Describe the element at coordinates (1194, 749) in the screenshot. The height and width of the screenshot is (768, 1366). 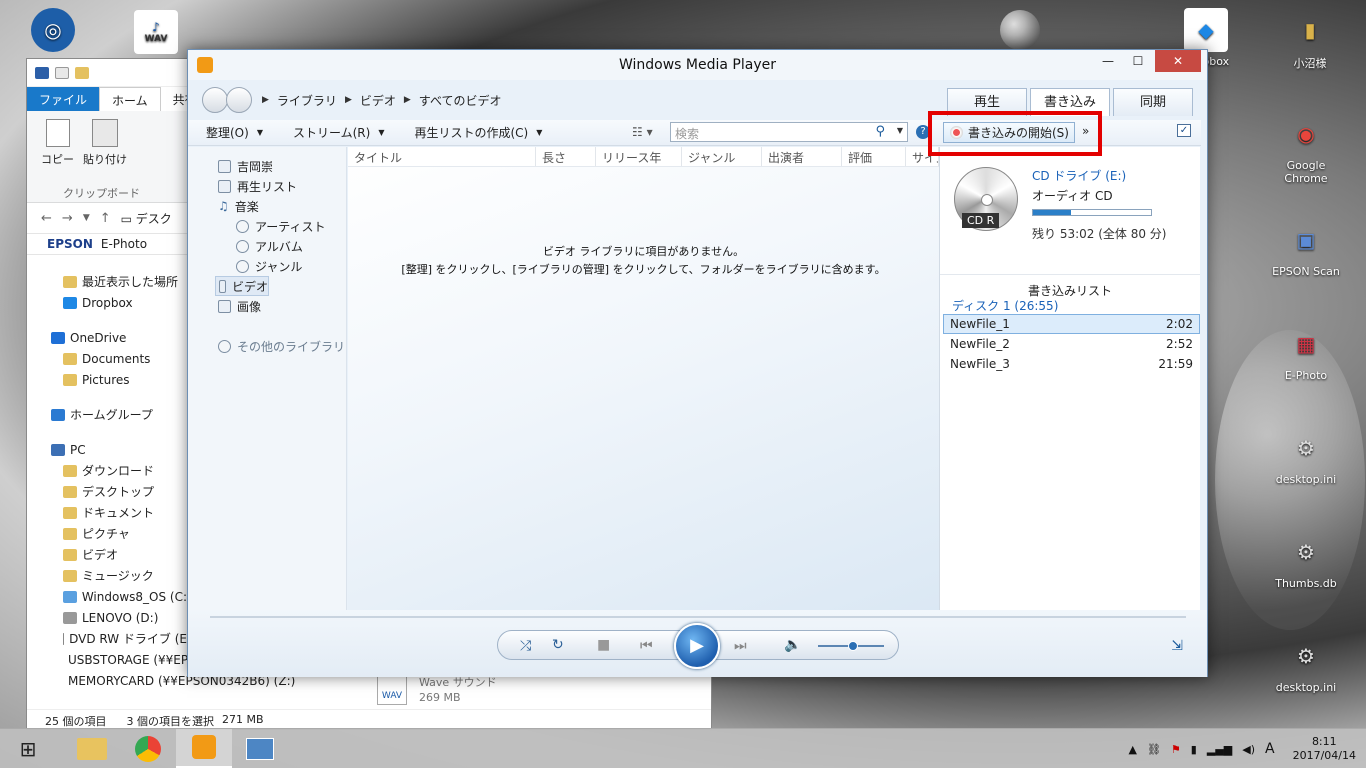
I see `battery-icon: ▮` at that location.